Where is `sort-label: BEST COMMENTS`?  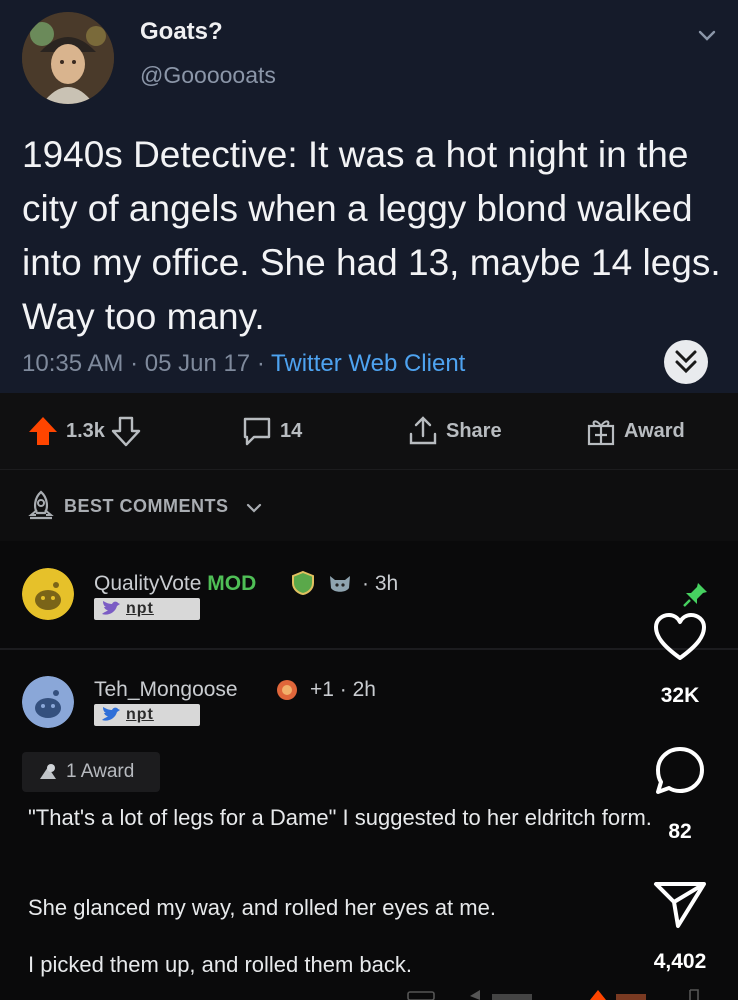 sort-label: BEST COMMENTS is located at coordinates (146, 506).